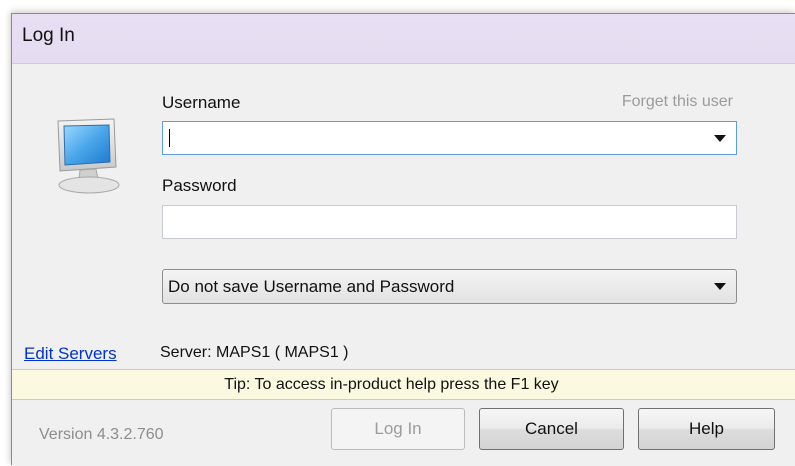 The height and width of the screenshot is (466, 795). I want to click on text-cursor, so click(169, 138).